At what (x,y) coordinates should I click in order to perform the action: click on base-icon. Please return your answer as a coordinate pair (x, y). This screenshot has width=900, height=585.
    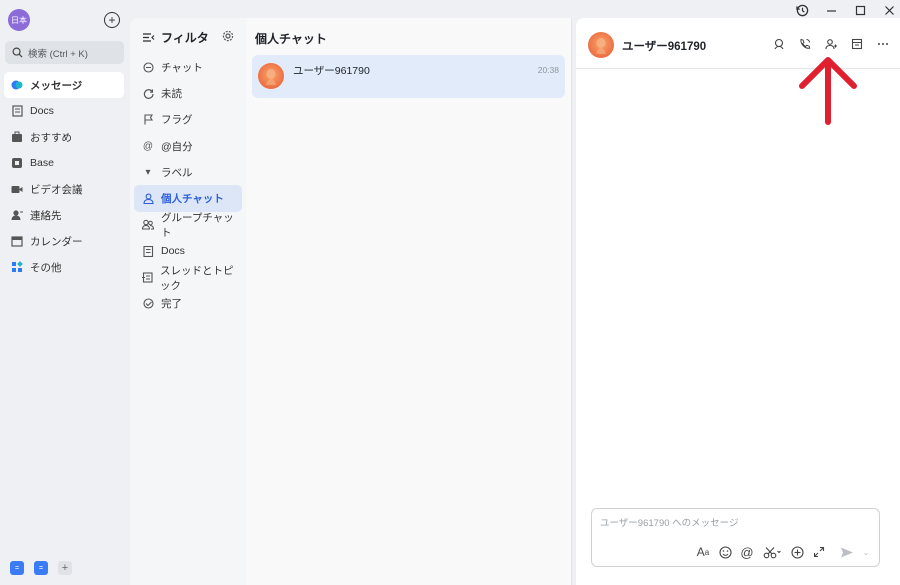
    Looking at the image, I should click on (17, 163).